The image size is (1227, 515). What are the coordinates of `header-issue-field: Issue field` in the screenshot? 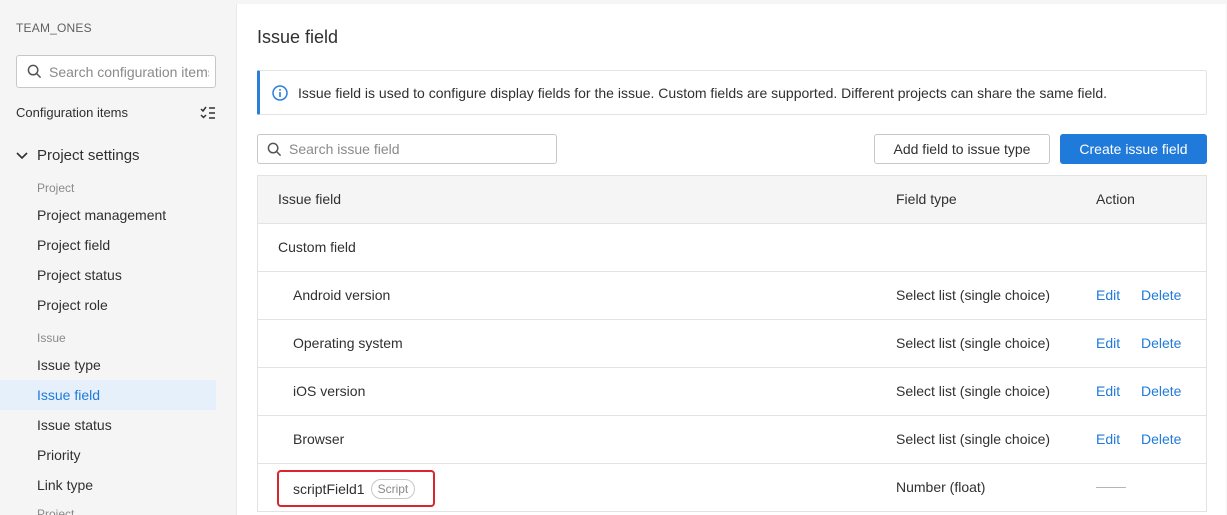 It's located at (310, 199).